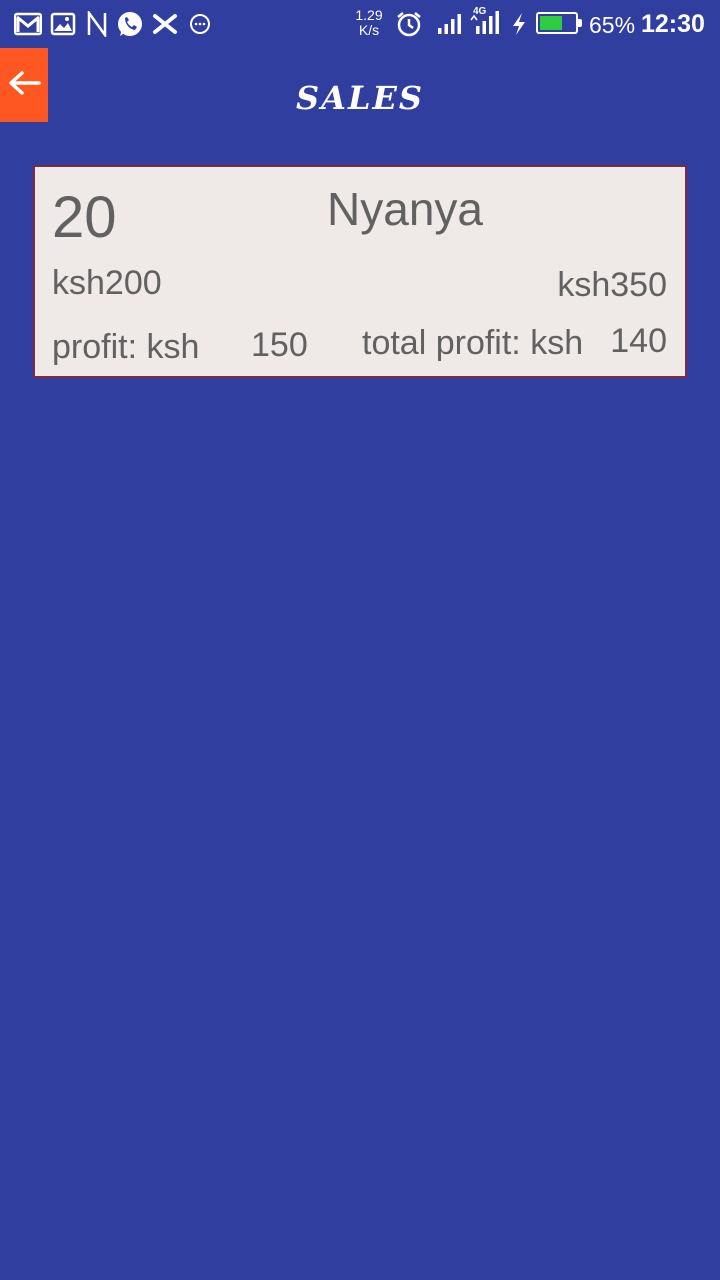  What do you see at coordinates (200, 24) in the screenshot?
I see `more-notifications-icon` at bounding box center [200, 24].